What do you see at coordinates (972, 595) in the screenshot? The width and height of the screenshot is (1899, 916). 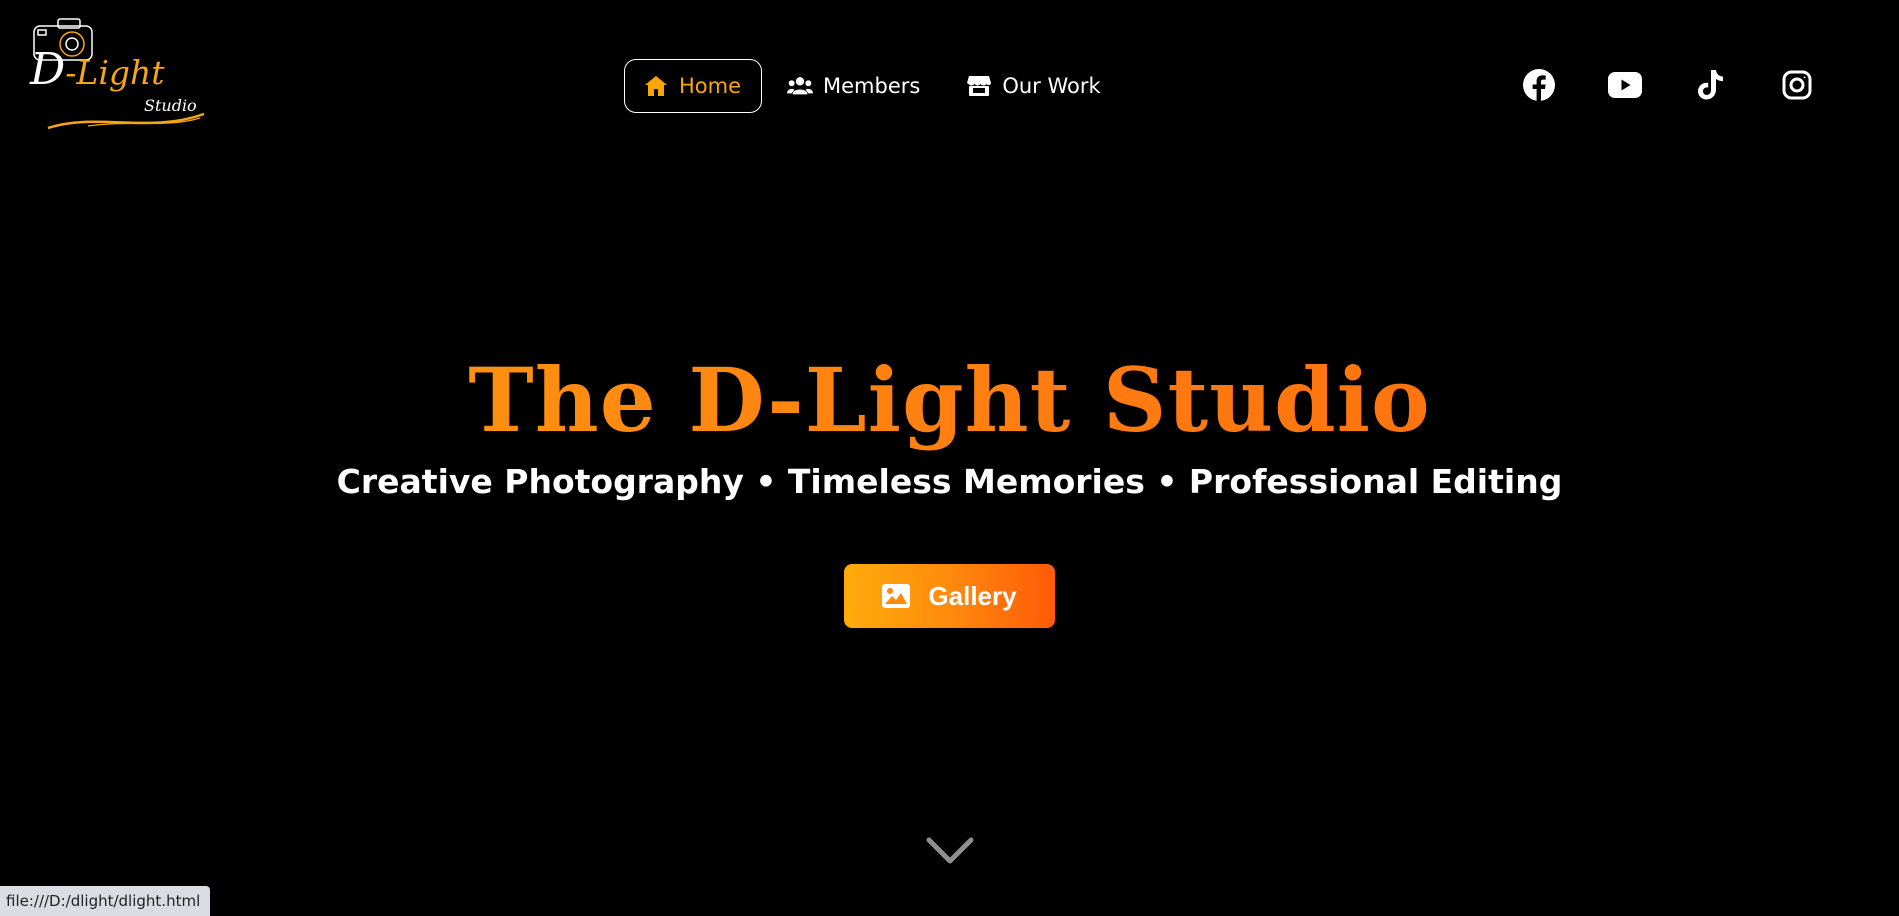 I see `gallery-button-label: Gallery` at bounding box center [972, 595].